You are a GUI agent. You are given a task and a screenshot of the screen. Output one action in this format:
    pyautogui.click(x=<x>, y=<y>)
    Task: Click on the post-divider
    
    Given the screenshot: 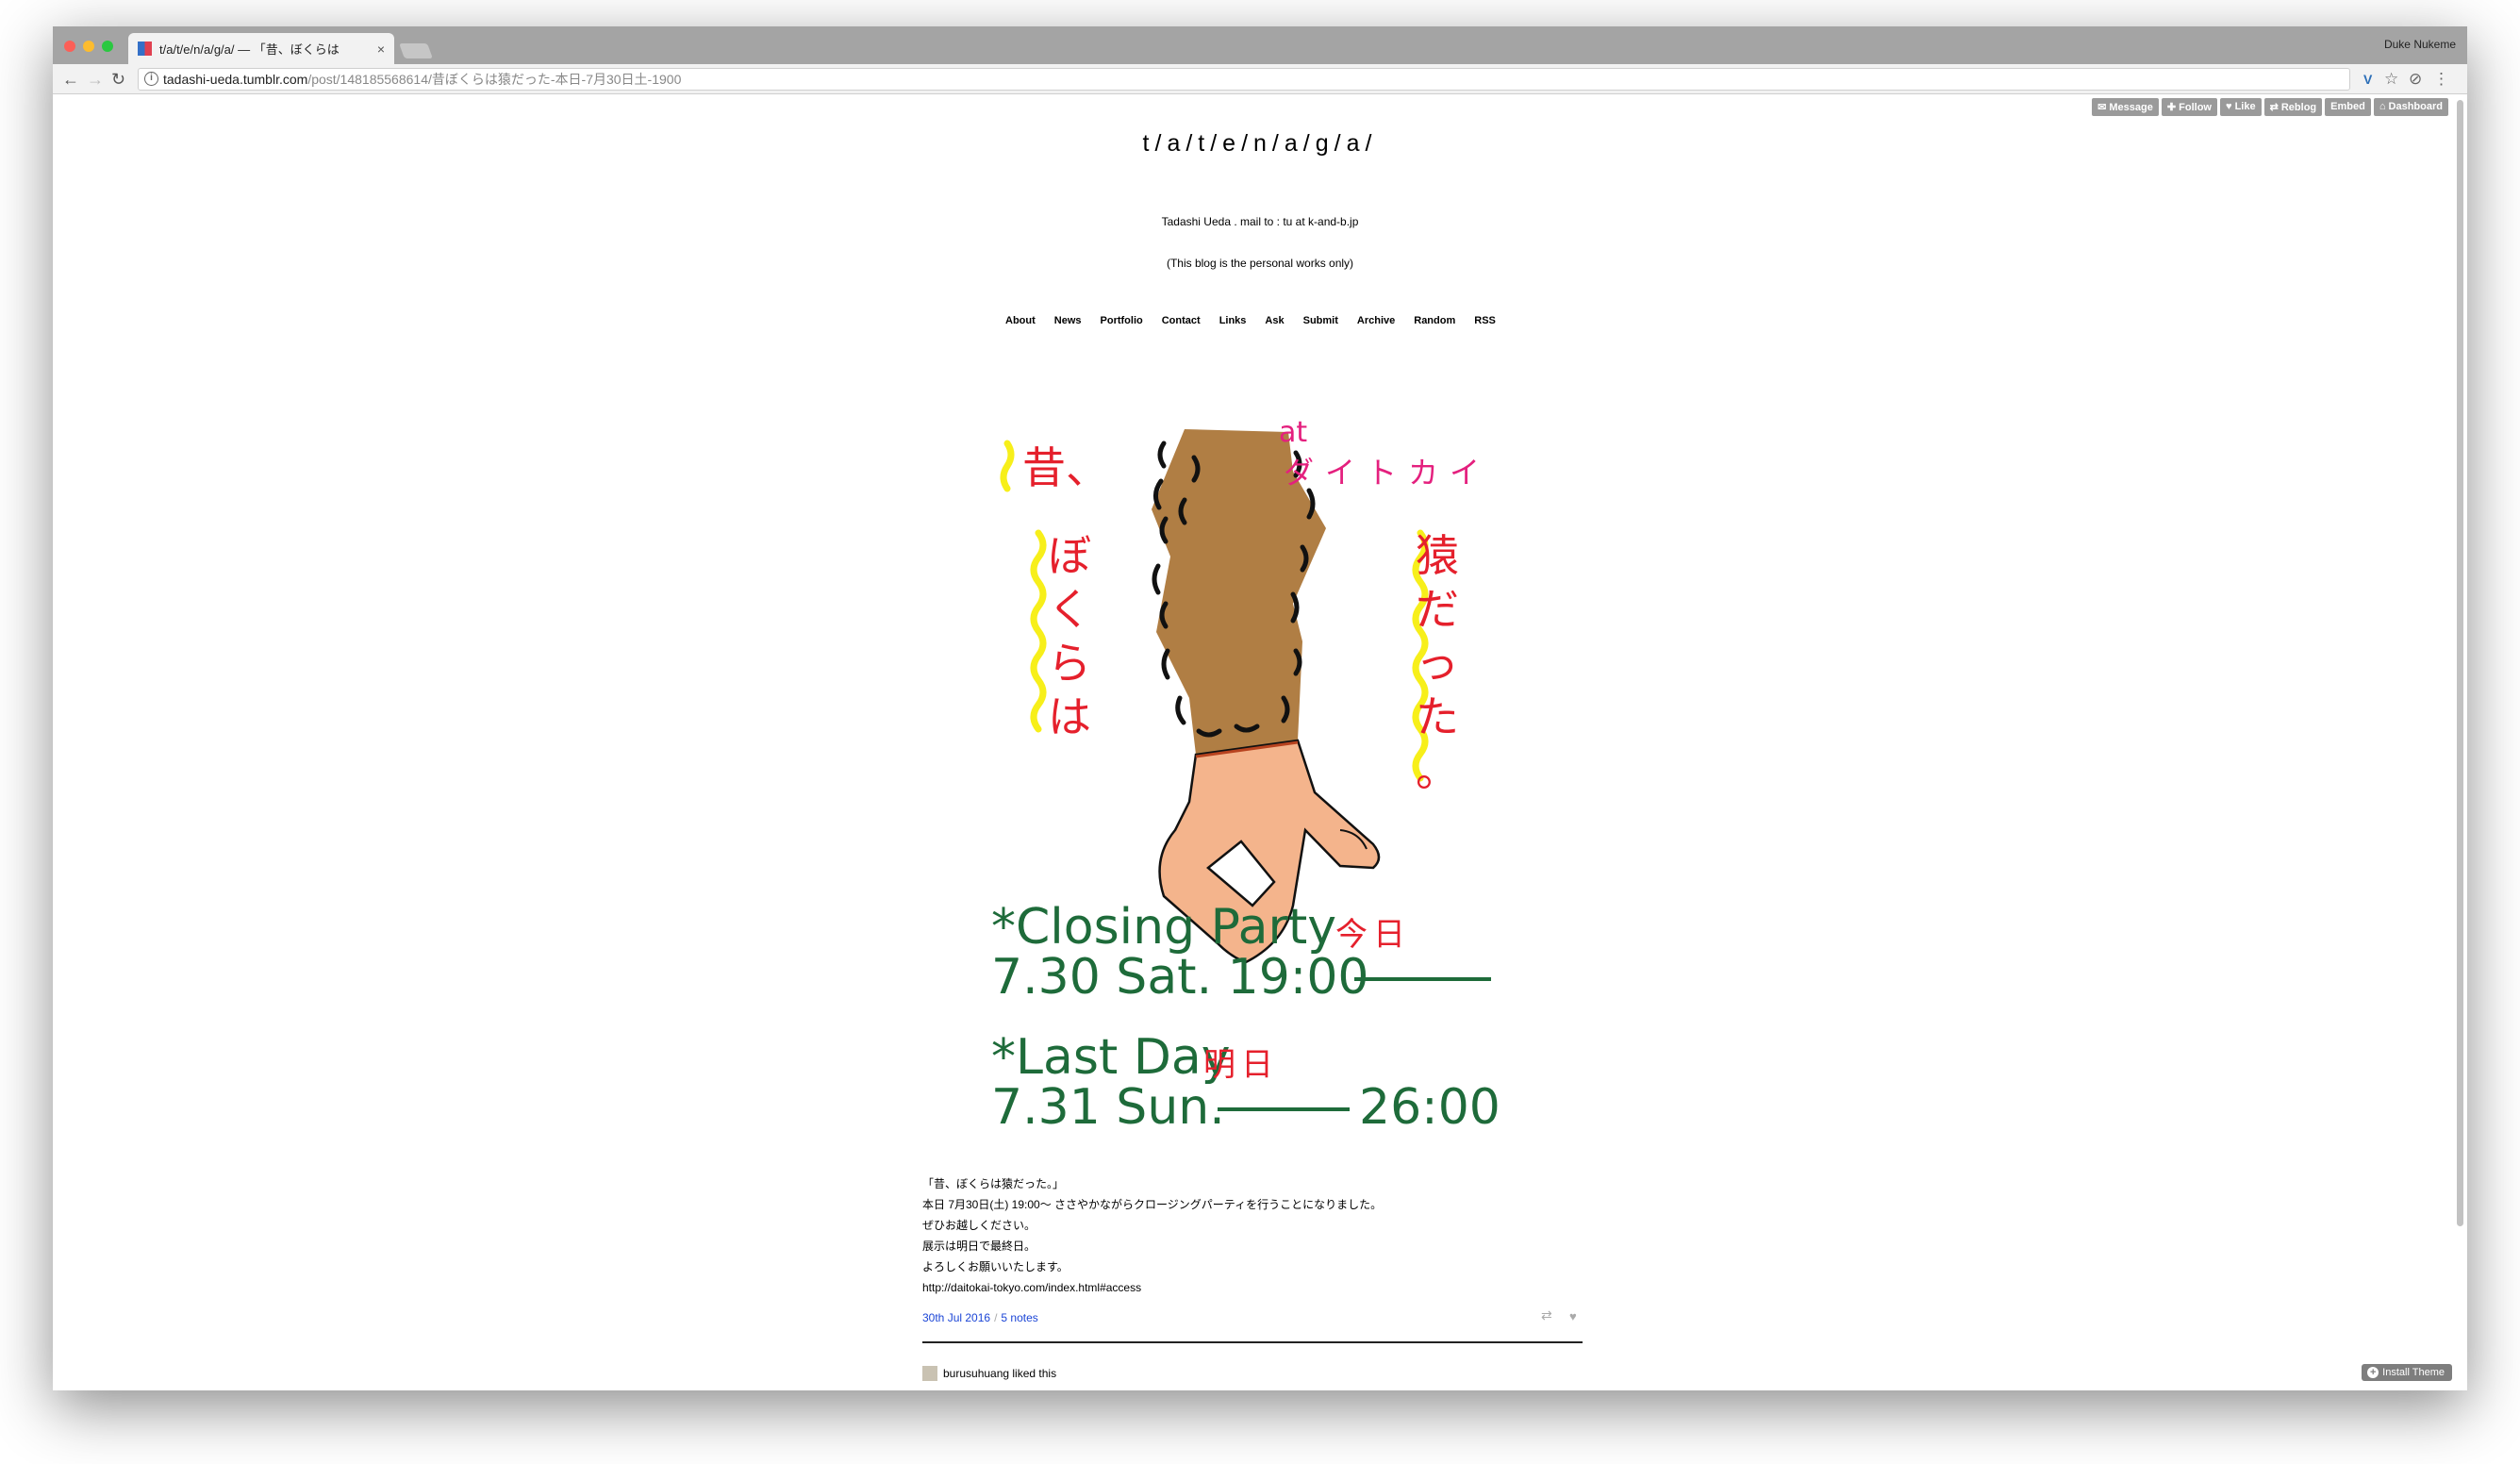 What is the action you would take?
    pyautogui.click(x=1252, y=1342)
    